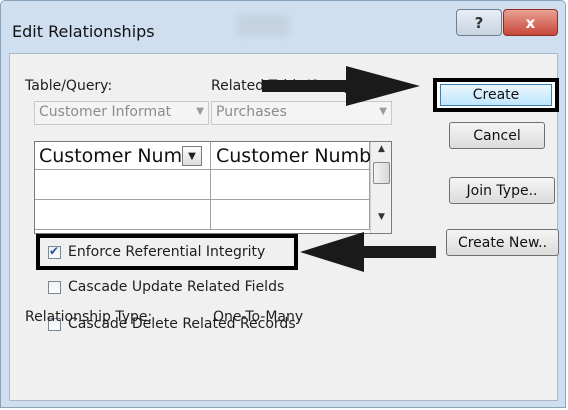 The image size is (568, 410). I want to click on scroll-down-icon: ▼, so click(381, 221).